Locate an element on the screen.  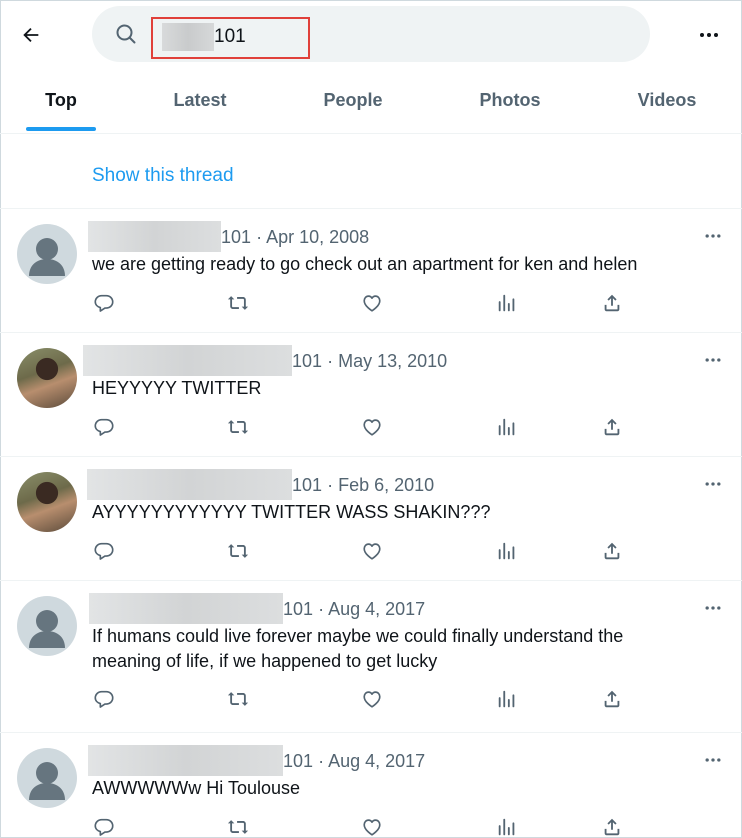
top-bar: 101 is located at coordinates (371, 34).